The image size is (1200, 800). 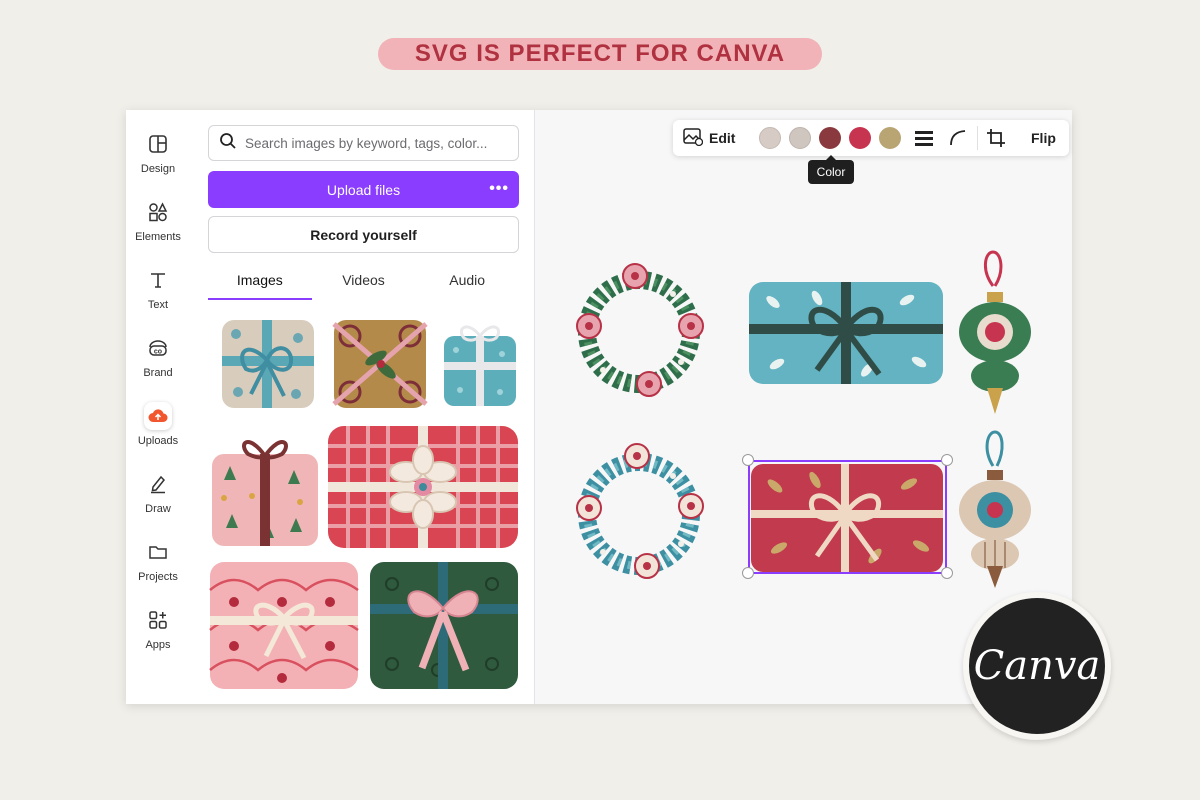 I want to click on nav-item-apps: Apps, so click(x=158, y=636).